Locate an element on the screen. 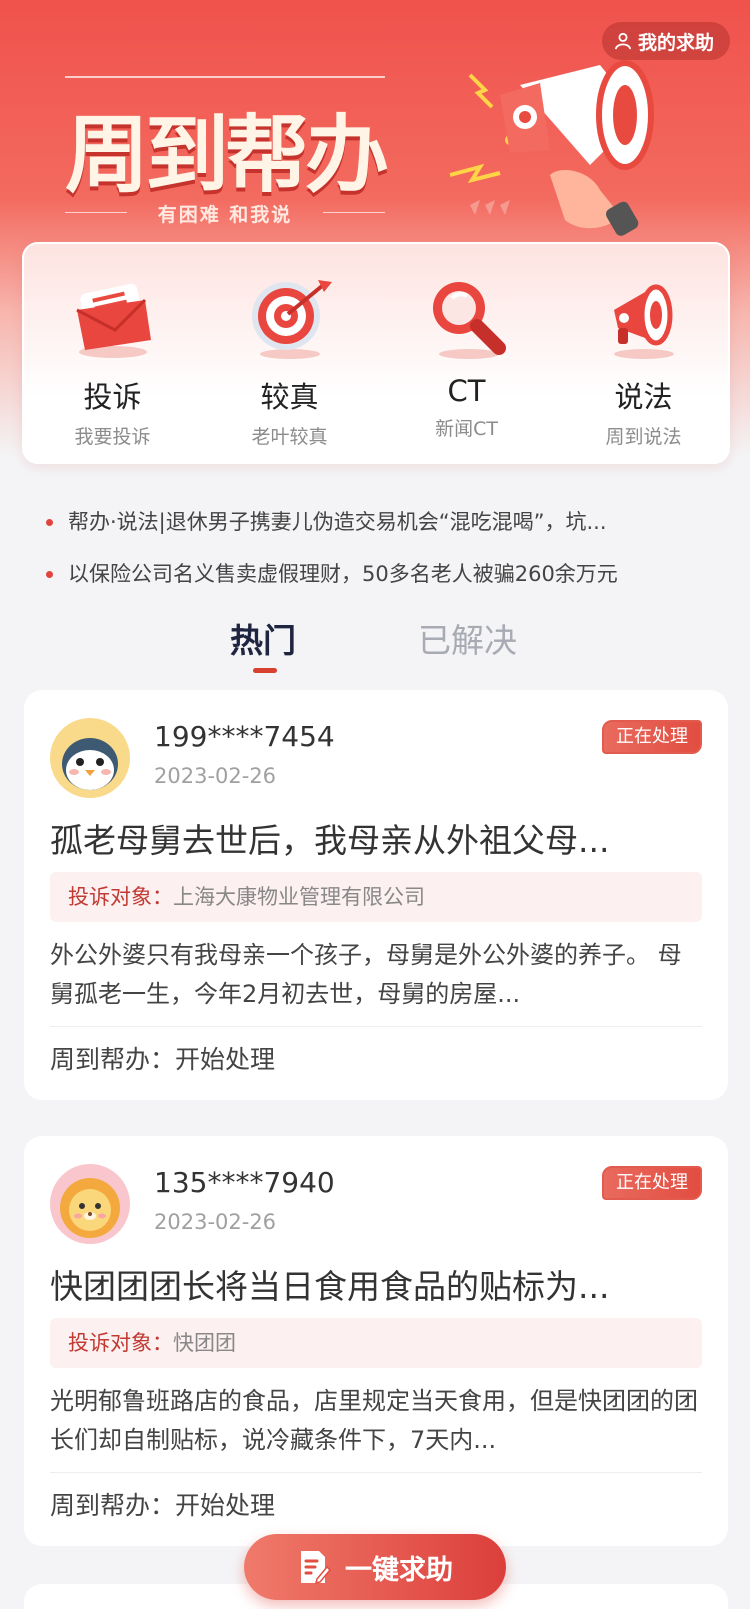  tab-hot: 热门 is located at coordinates (263, 638).